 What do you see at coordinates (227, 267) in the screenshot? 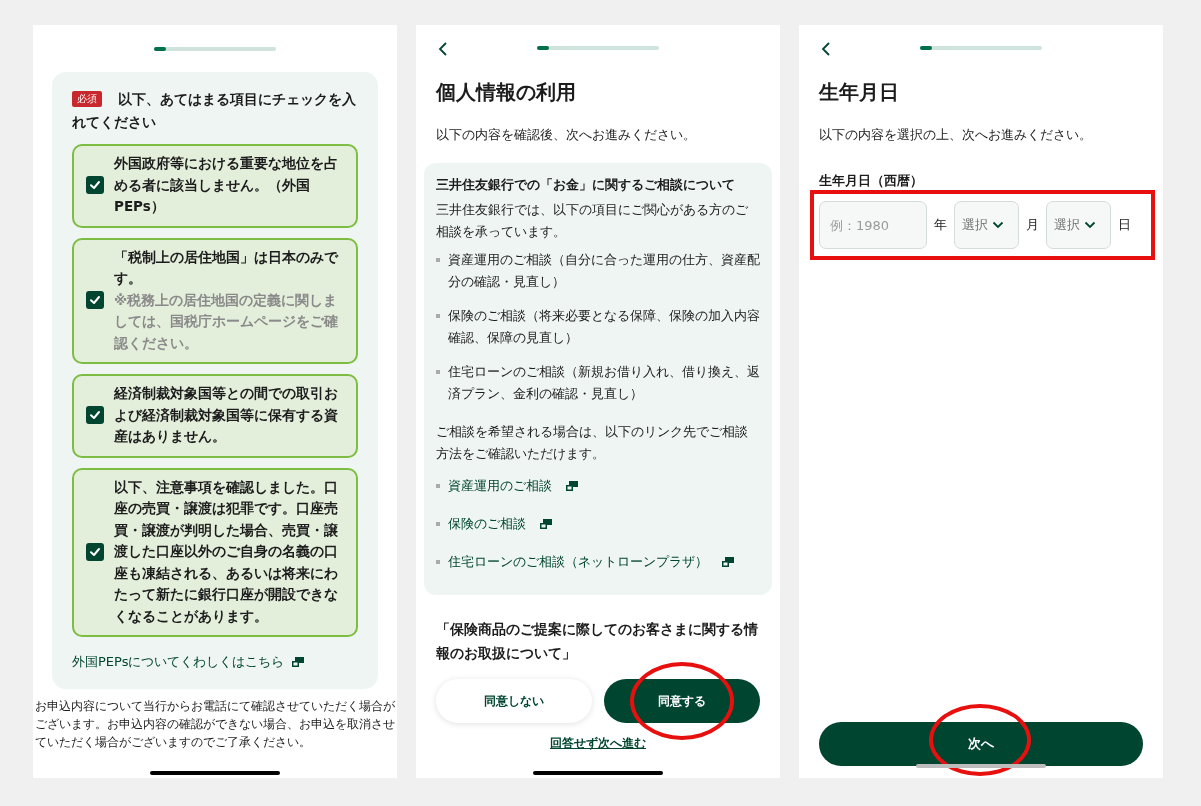
I see `item-text: 「税制上の居住地国」は日本のみです。` at bounding box center [227, 267].